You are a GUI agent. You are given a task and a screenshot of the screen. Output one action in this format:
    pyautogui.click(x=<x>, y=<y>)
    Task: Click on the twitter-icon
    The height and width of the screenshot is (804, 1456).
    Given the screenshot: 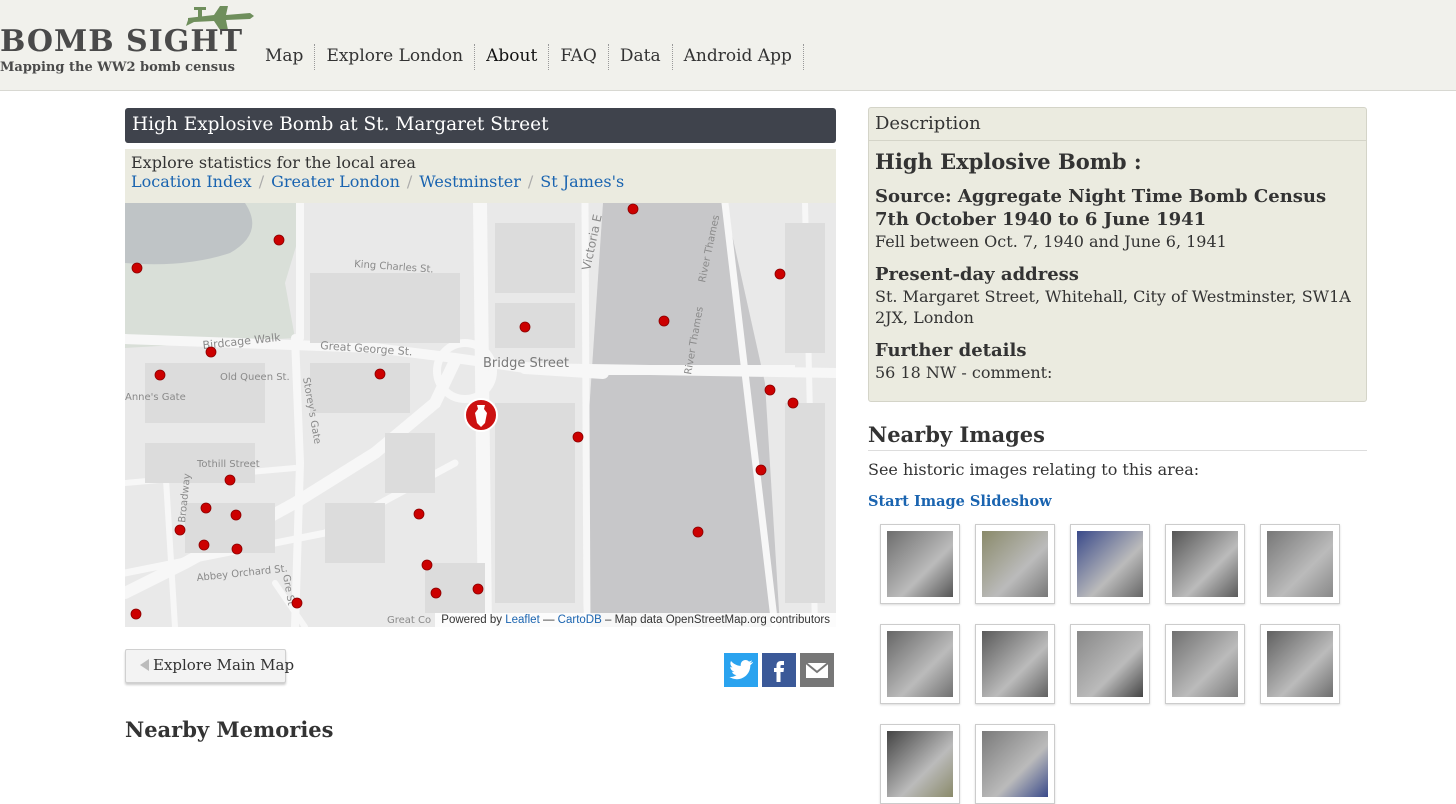 What is the action you would take?
    pyautogui.click(x=741, y=670)
    